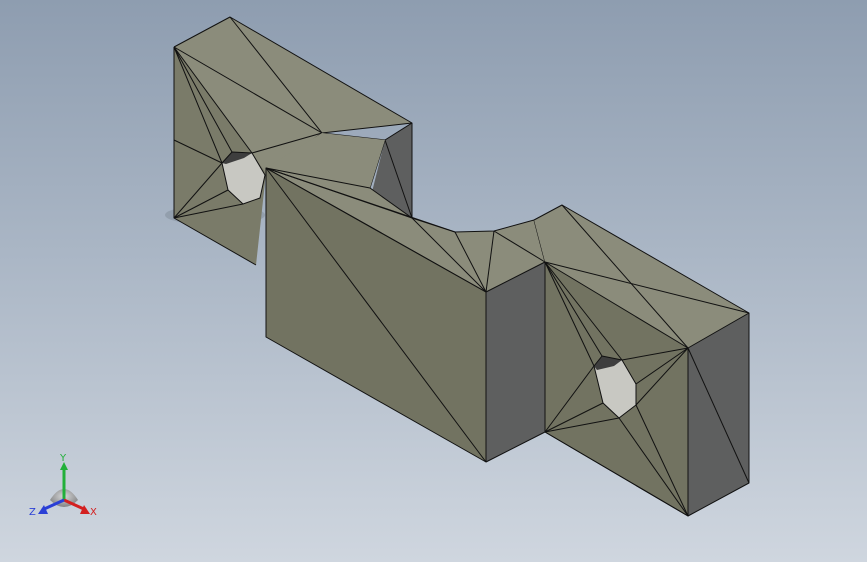 The width and height of the screenshot is (867, 562). Describe the element at coordinates (80, 508) in the screenshot. I see `x-axis: X` at that location.